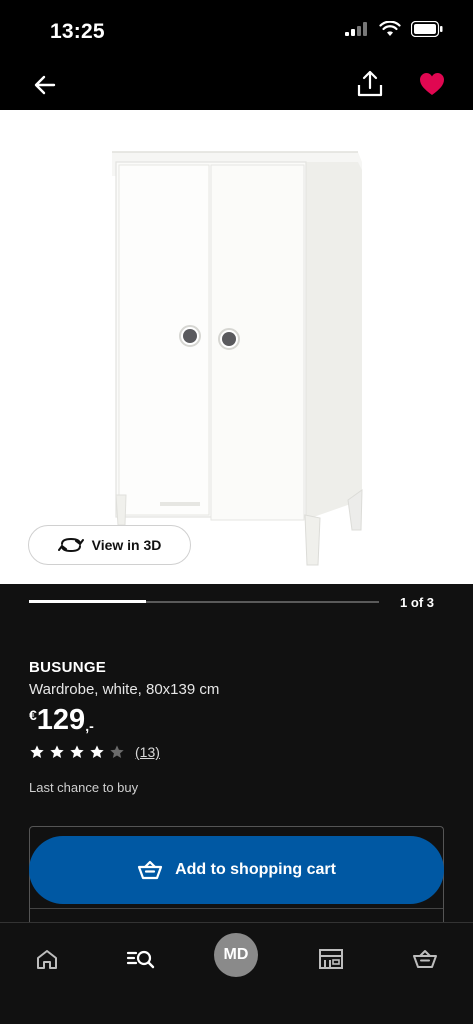  What do you see at coordinates (117, 751) in the screenshot?
I see `star-empty-icon` at bounding box center [117, 751].